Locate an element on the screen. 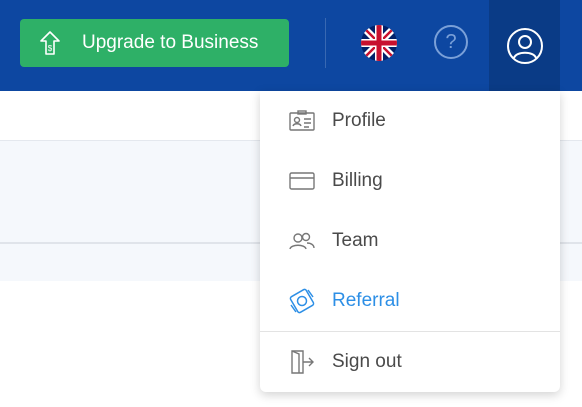 The height and width of the screenshot is (407, 582). account-menu-button is located at coordinates (524, 45).